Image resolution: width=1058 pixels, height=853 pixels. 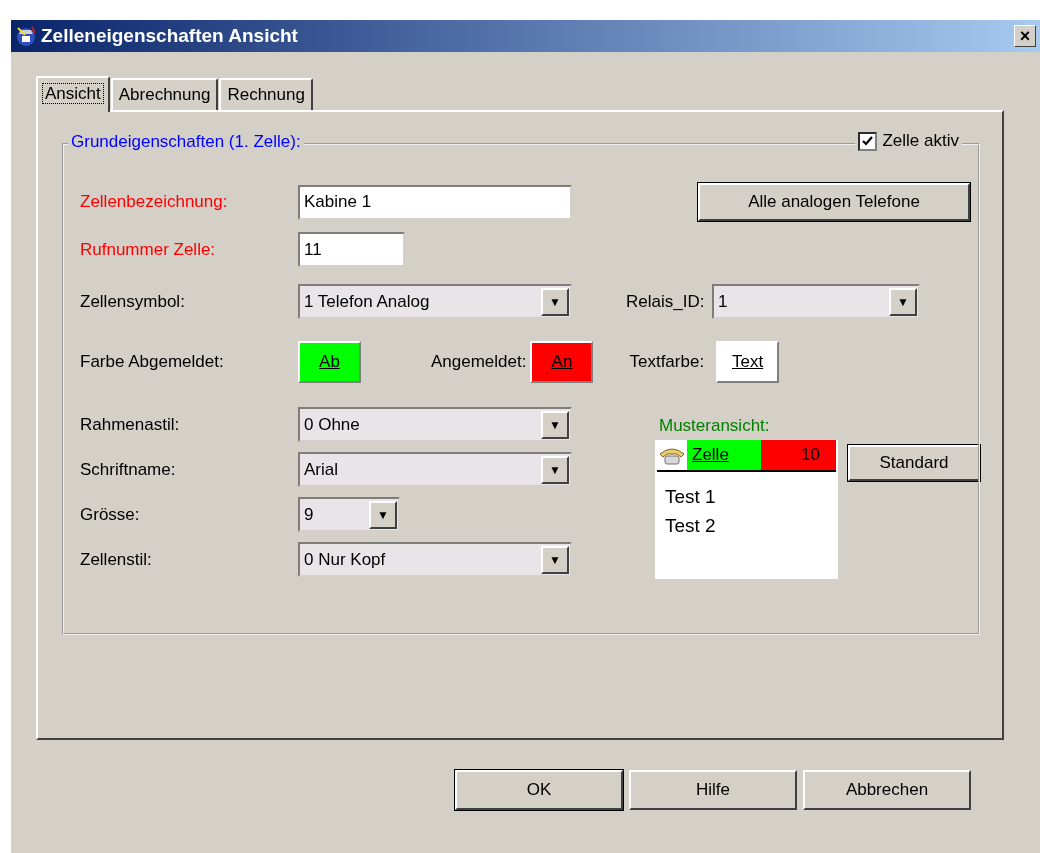 What do you see at coordinates (148, 249) in the screenshot?
I see `field-label: Rufnummer Zelle:` at bounding box center [148, 249].